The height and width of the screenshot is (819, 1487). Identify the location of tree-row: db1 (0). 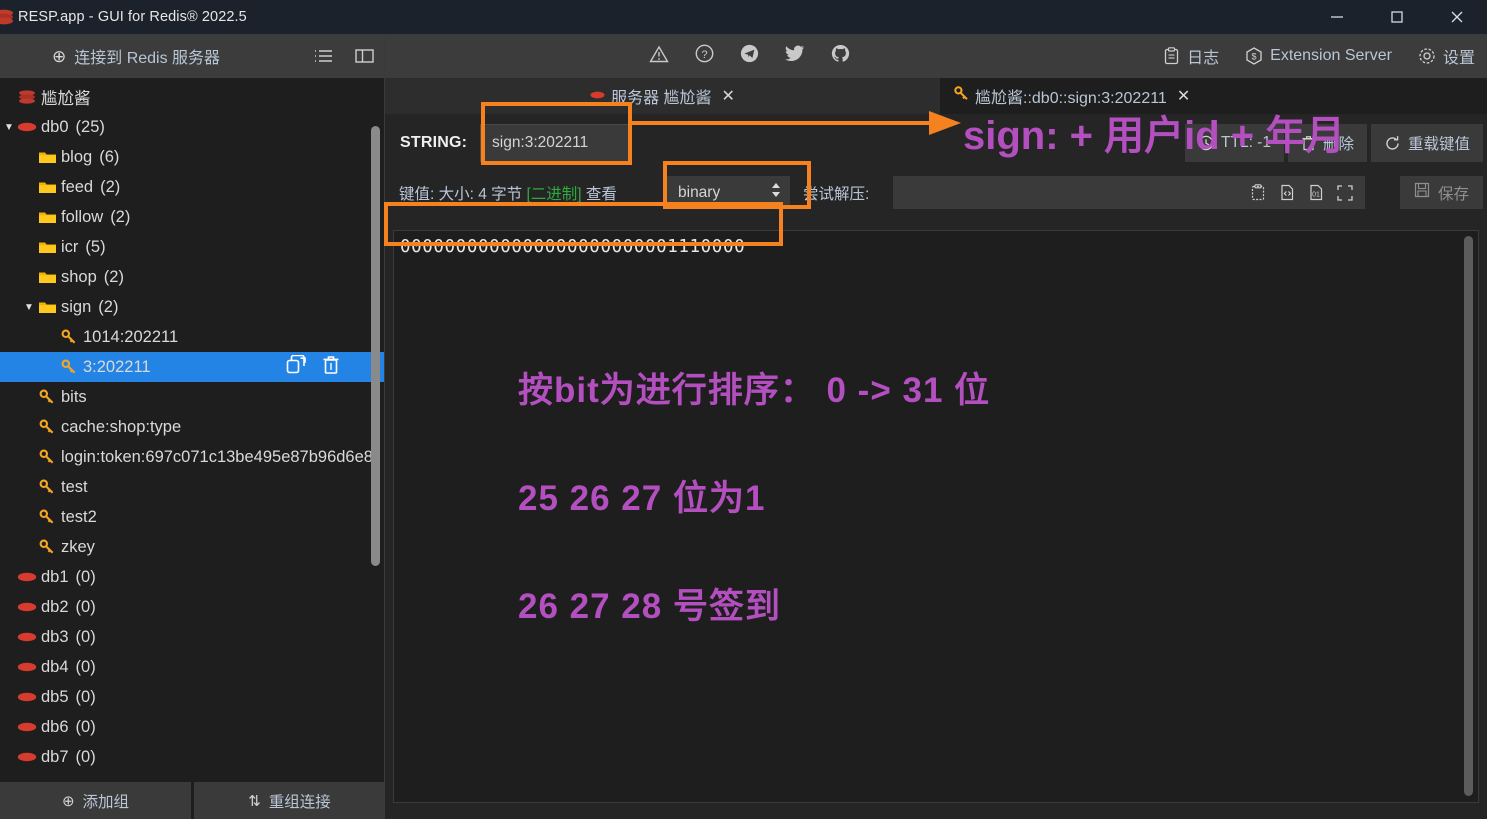
(192, 577).